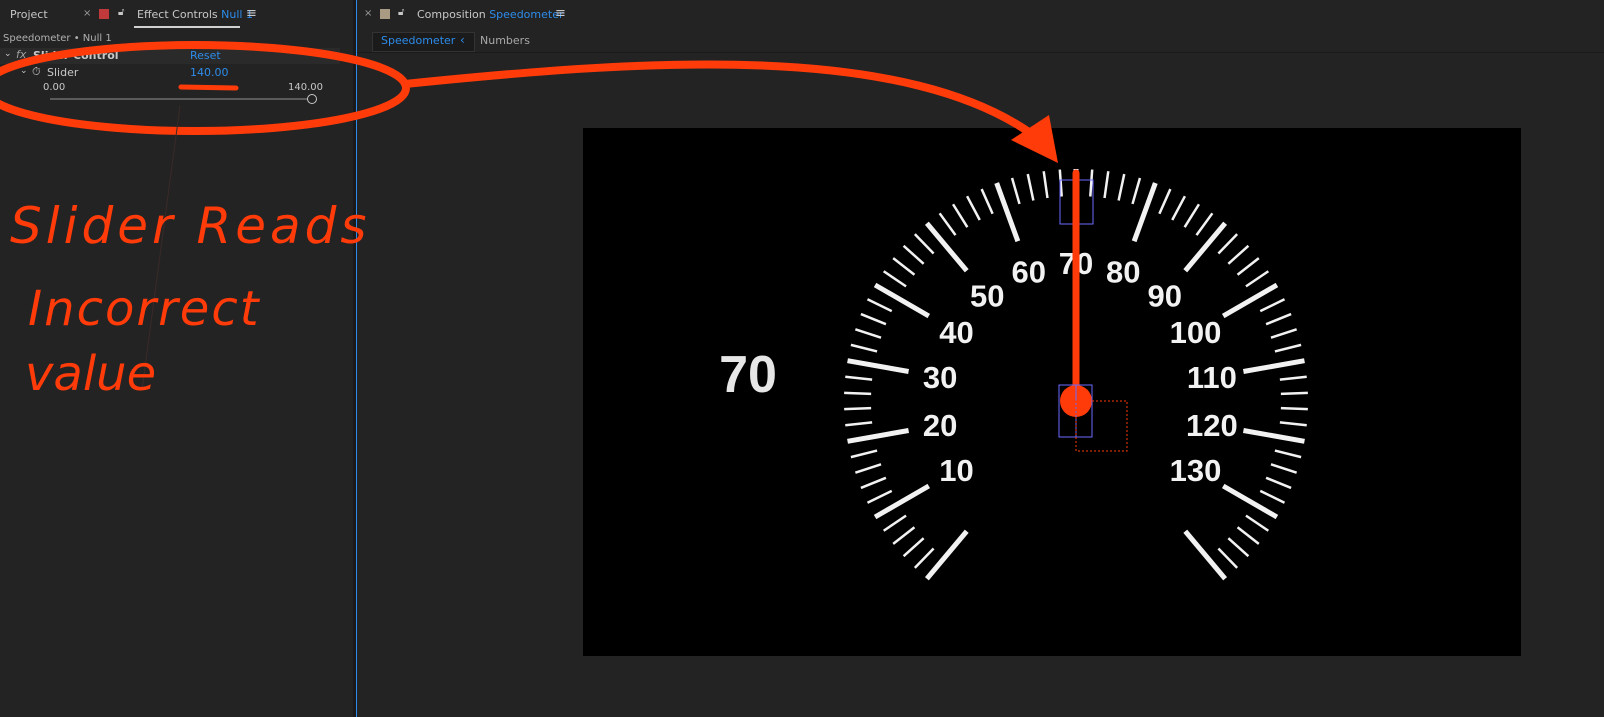 The height and width of the screenshot is (717, 1604). I want to click on active-tab-indicator, so click(187, 27).